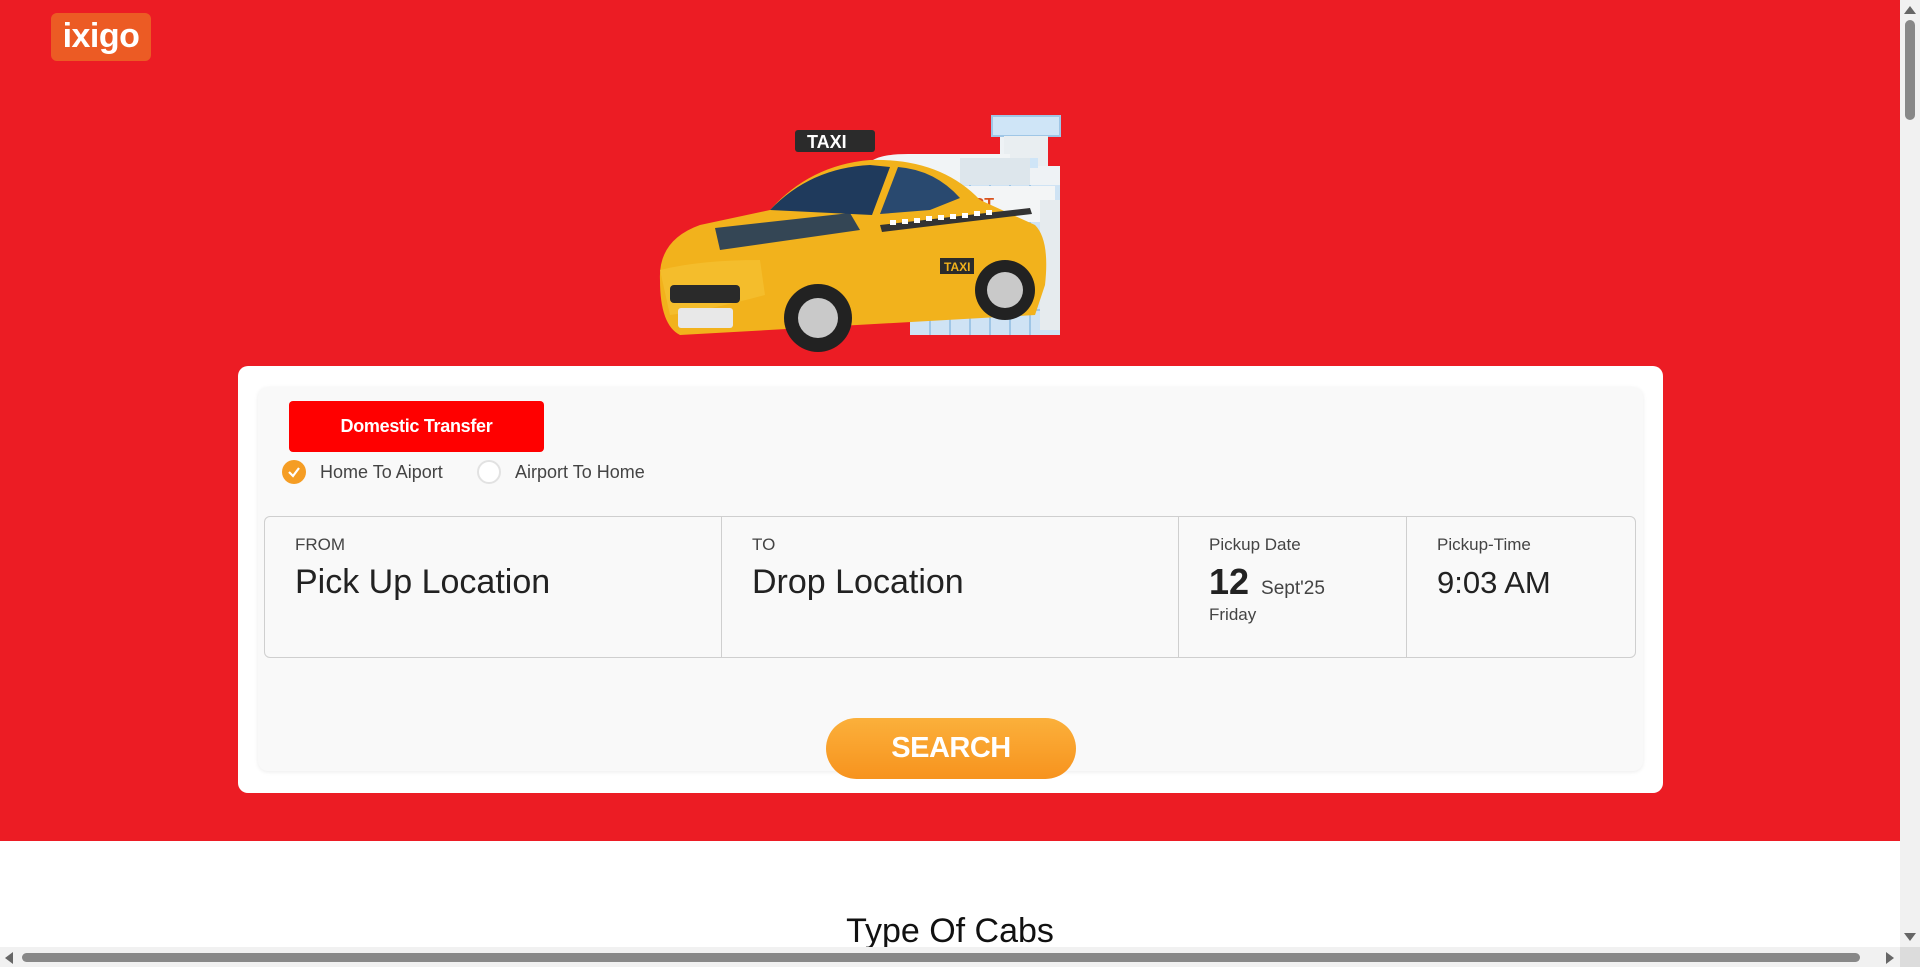 Image resolution: width=1920 pixels, height=967 pixels. I want to click on pickup-location-input: Pick Up Location, so click(493, 582).